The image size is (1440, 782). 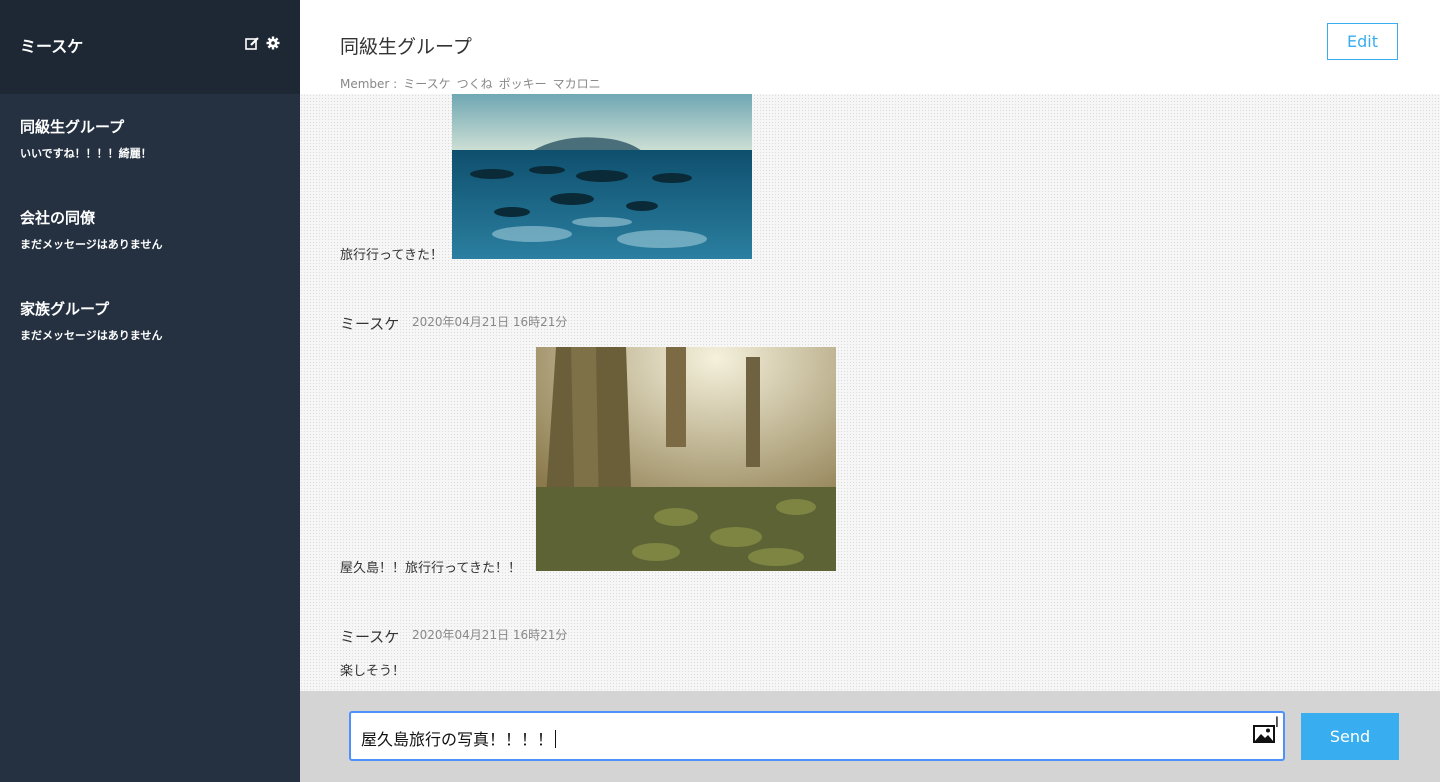 What do you see at coordinates (556, 739) in the screenshot?
I see `text-caret` at bounding box center [556, 739].